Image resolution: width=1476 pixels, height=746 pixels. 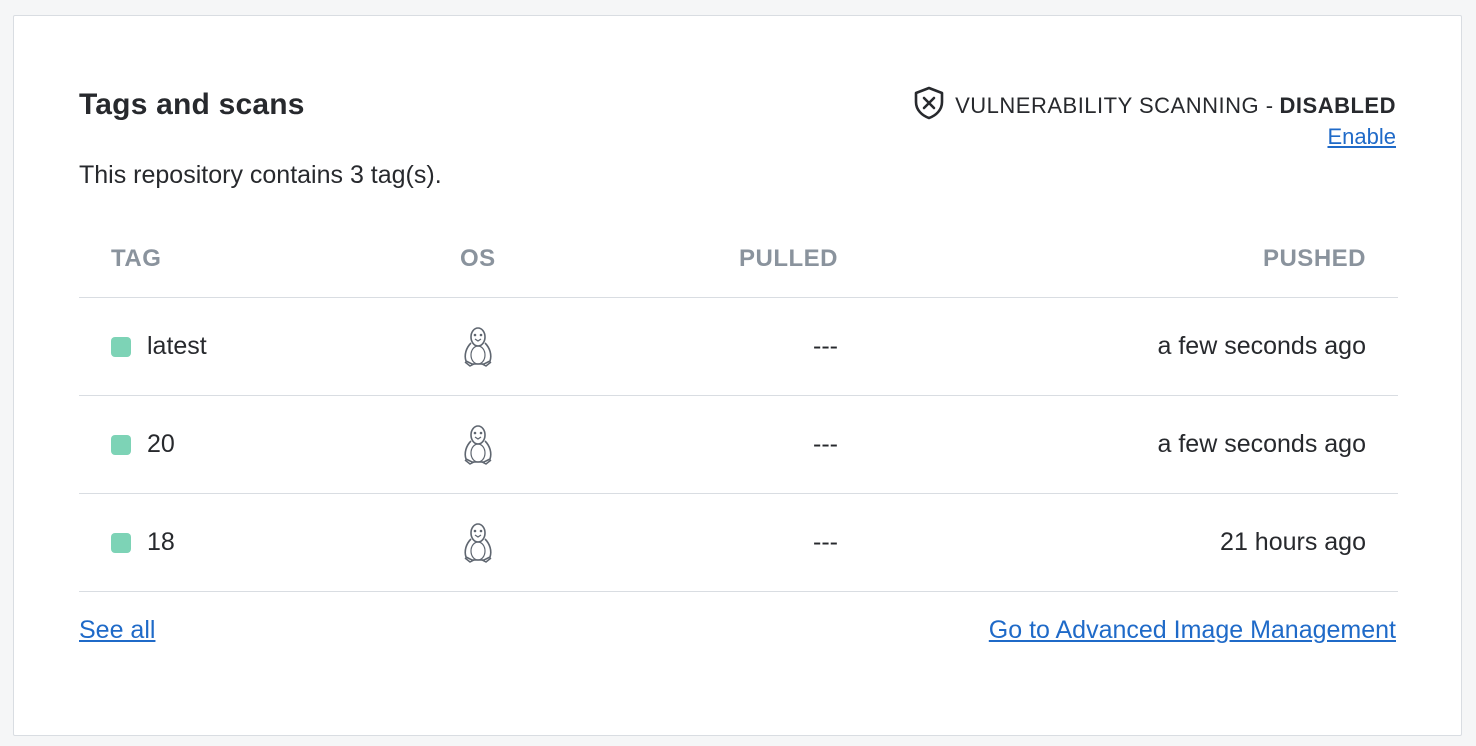 What do you see at coordinates (161, 444) in the screenshot?
I see `tag-name: 20` at bounding box center [161, 444].